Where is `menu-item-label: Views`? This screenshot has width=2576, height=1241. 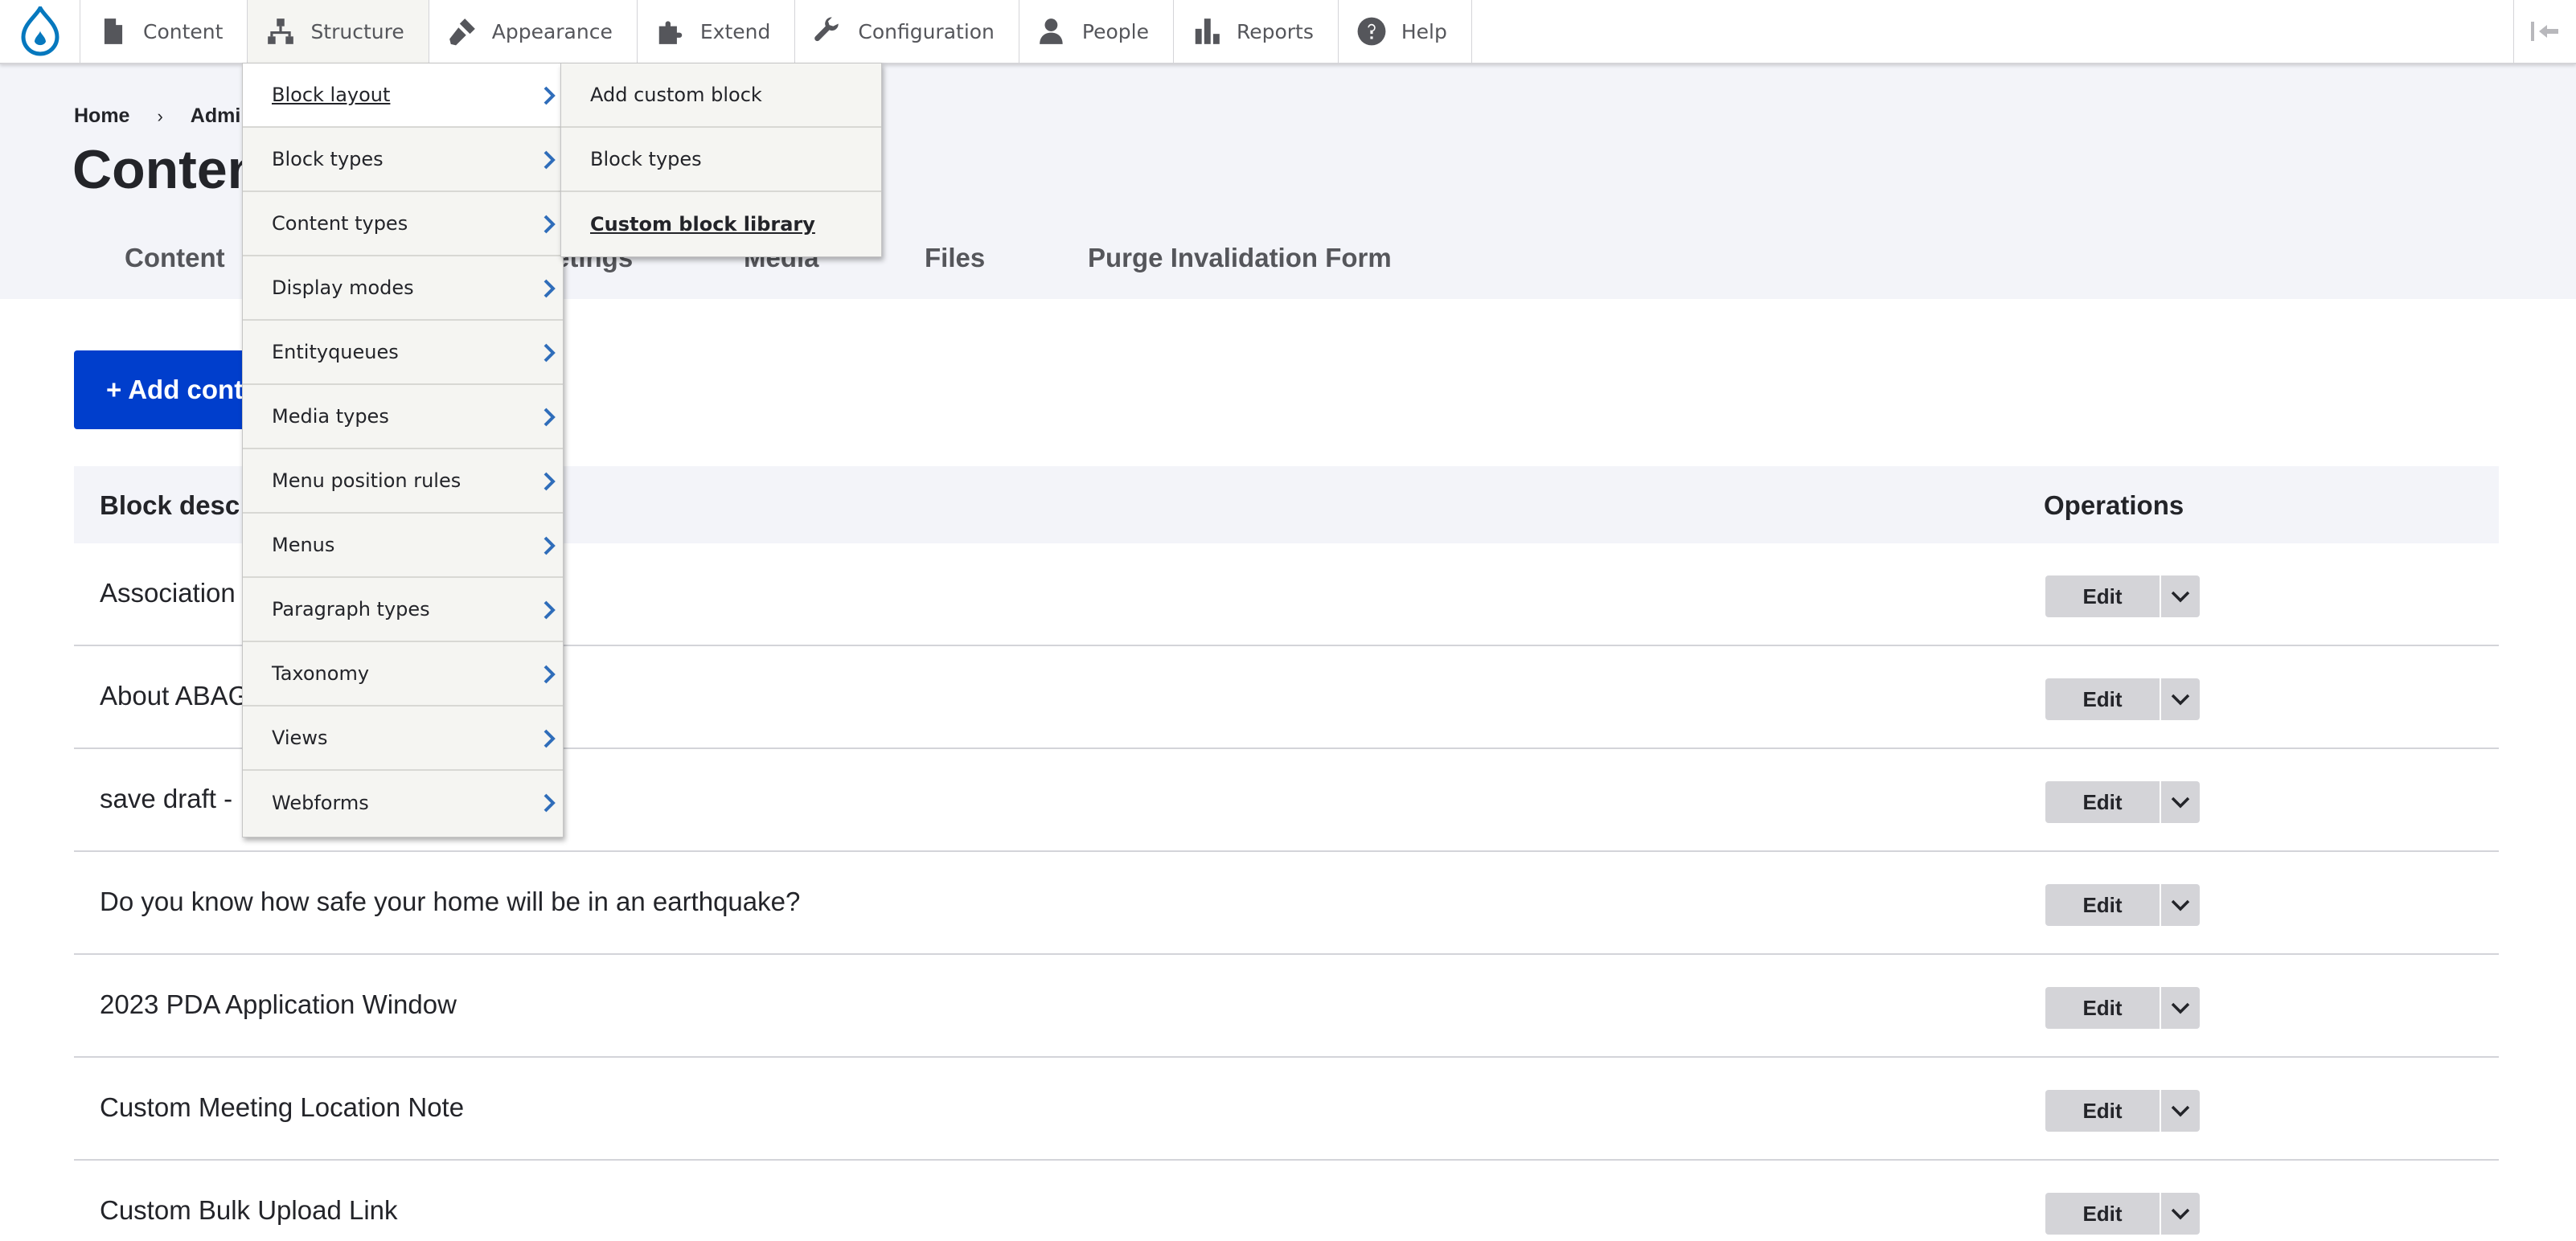
menu-item-label: Views is located at coordinates (300, 738).